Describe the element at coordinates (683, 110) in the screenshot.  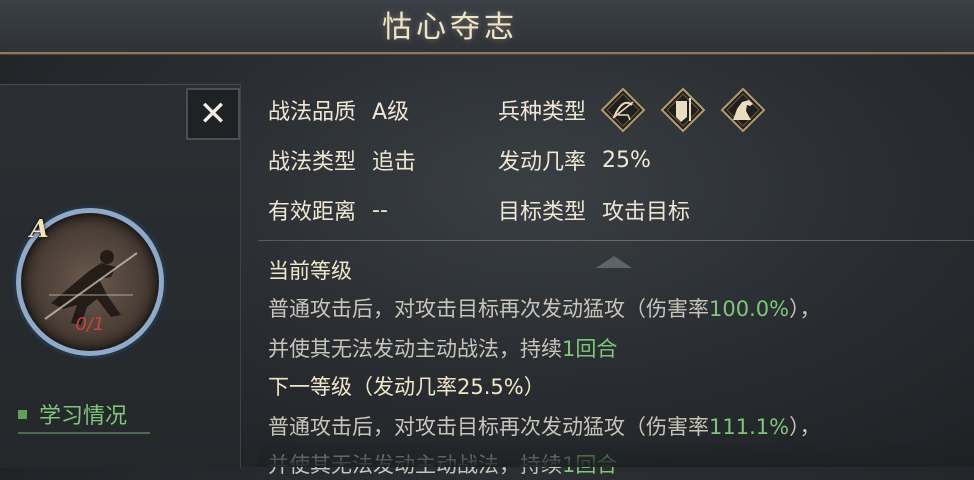
I see `shield-infantry-icon` at that location.